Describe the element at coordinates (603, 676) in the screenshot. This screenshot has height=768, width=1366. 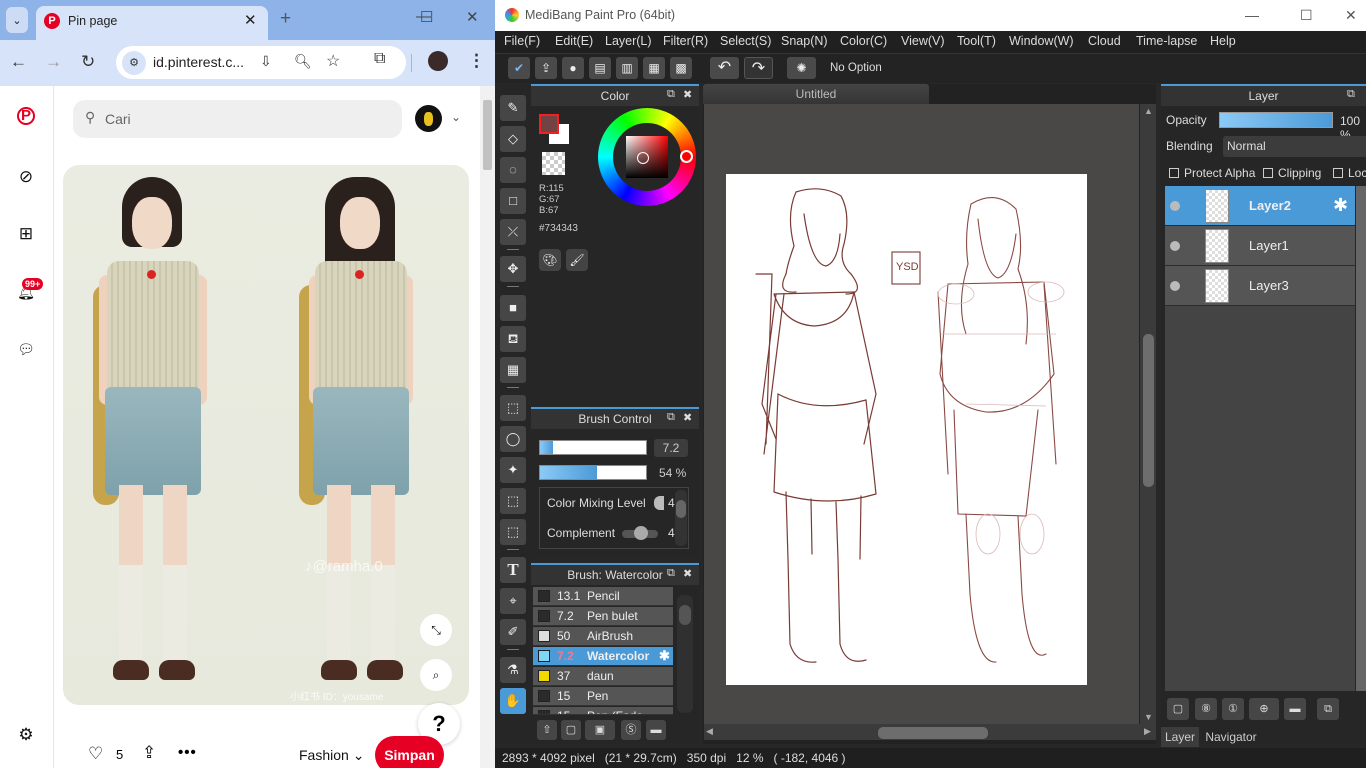
I see `brush-item: 37 daun` at that location.